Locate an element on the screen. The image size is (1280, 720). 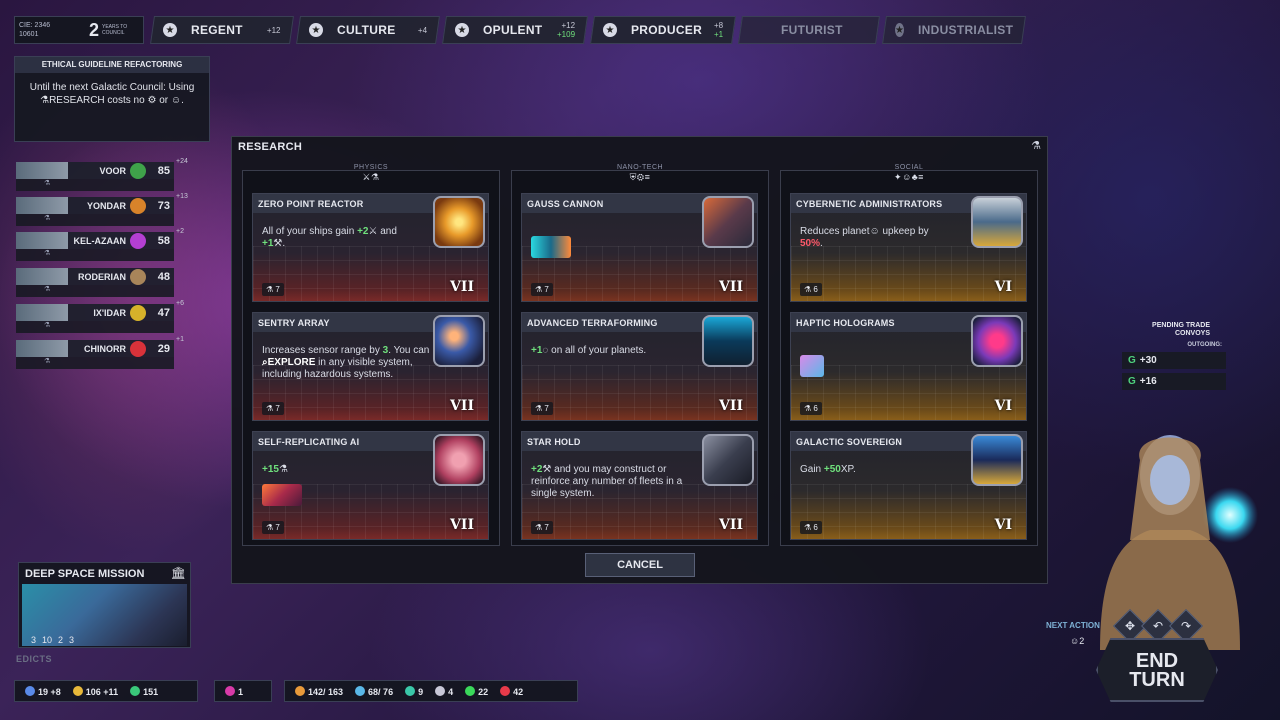
empire-delta: +13 is located at coordinates (182, 196).